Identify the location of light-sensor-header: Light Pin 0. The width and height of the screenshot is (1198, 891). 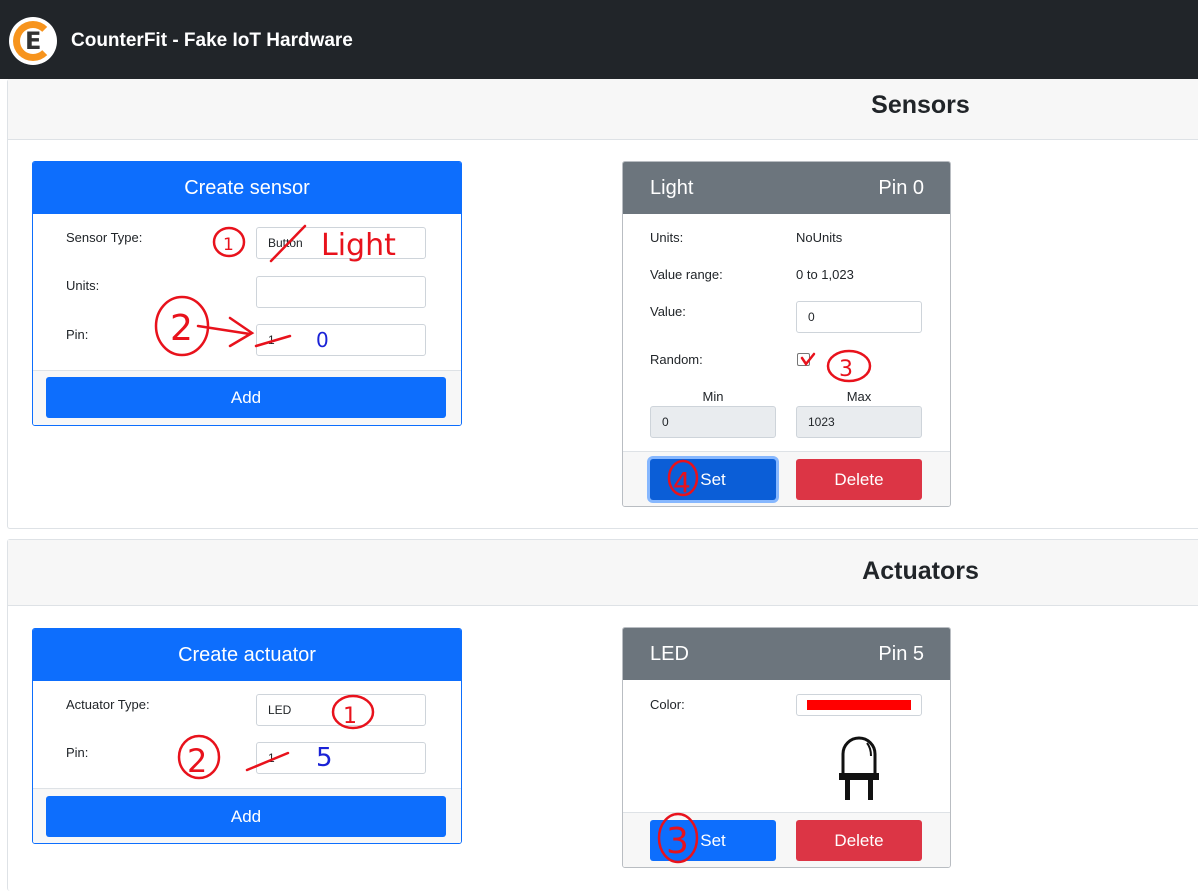
(786, 188).